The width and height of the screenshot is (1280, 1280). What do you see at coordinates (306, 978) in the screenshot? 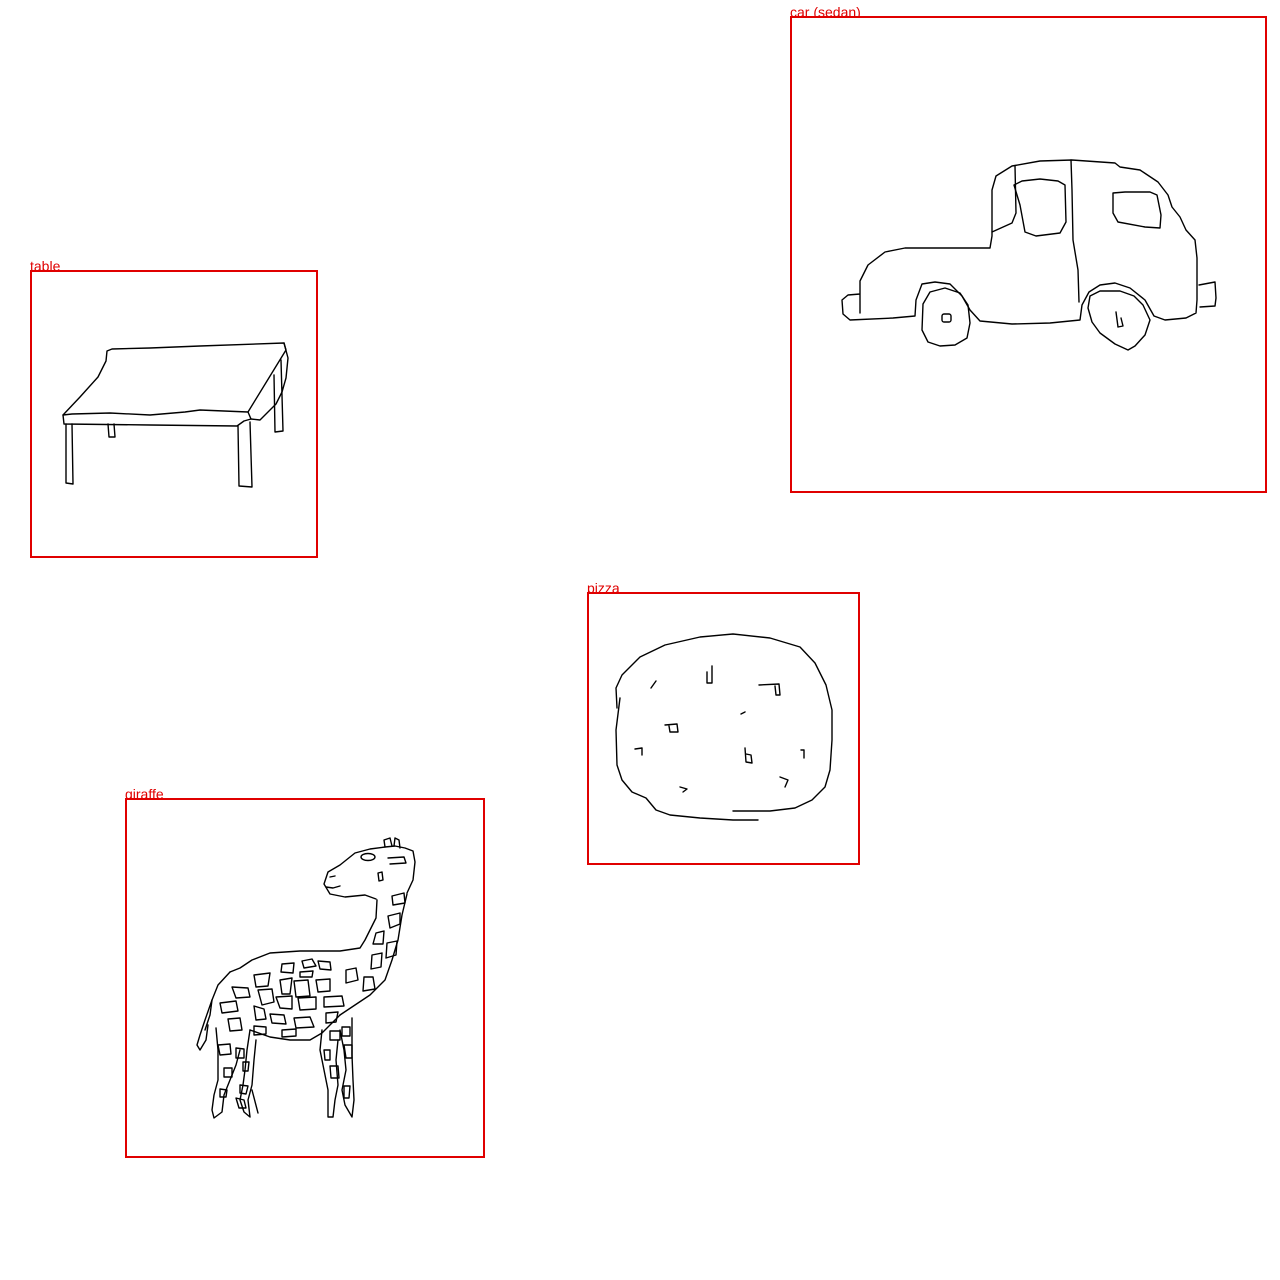
I see `giraffe-sketch` at bounding box center [306, 978].